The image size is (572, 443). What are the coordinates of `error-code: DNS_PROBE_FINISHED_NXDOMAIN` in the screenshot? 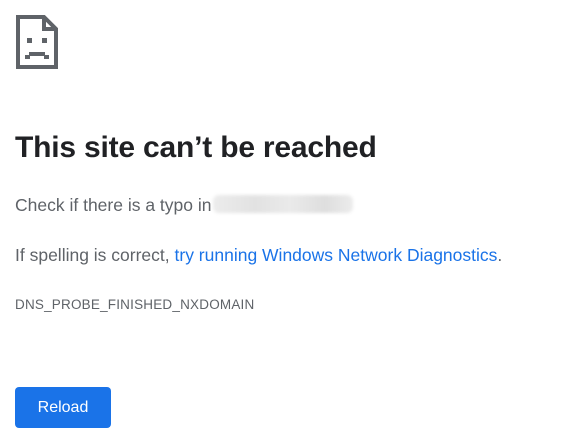 It's located at (135, 304).